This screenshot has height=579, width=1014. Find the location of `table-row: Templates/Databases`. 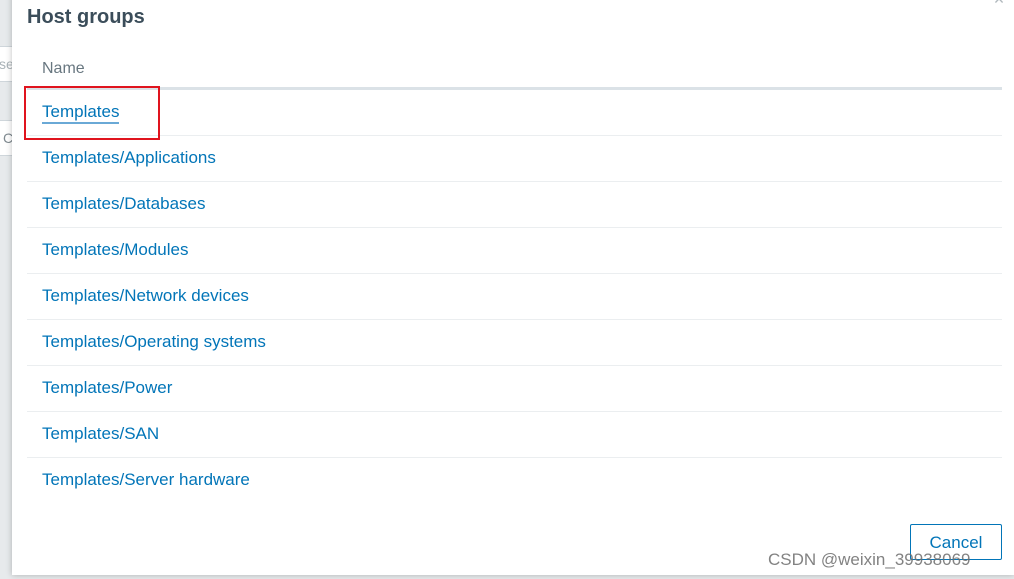

table-row: Templates/Databases is located at coordinates (514, 205).